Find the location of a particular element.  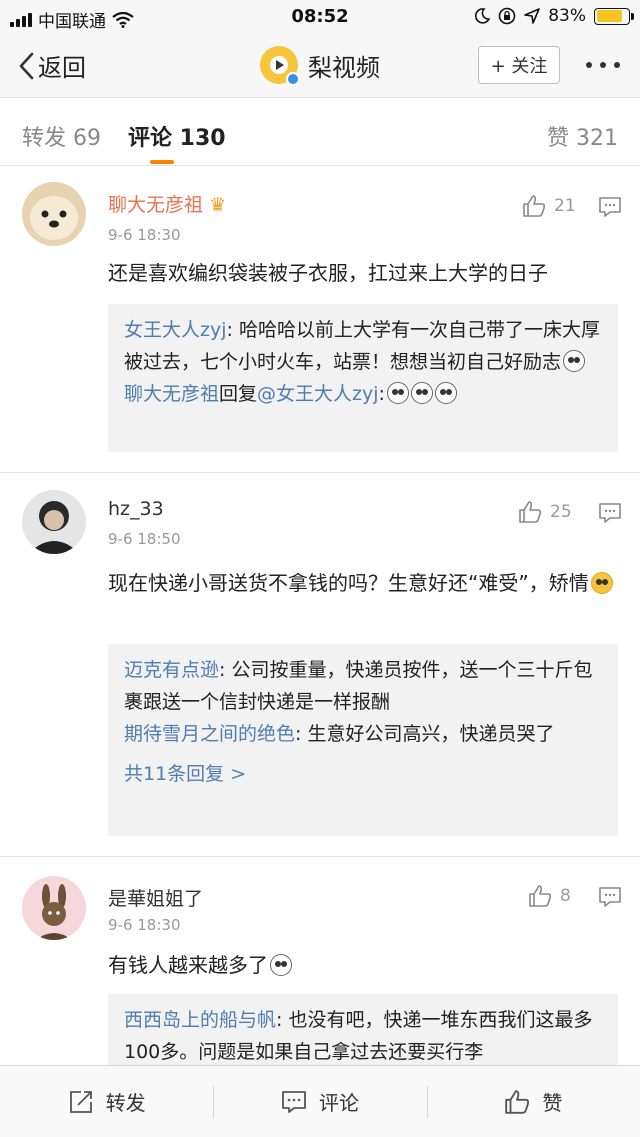

reply-item: 聊大无彦祖回复@女王大人zyj: is located at coordinates (363, 394).